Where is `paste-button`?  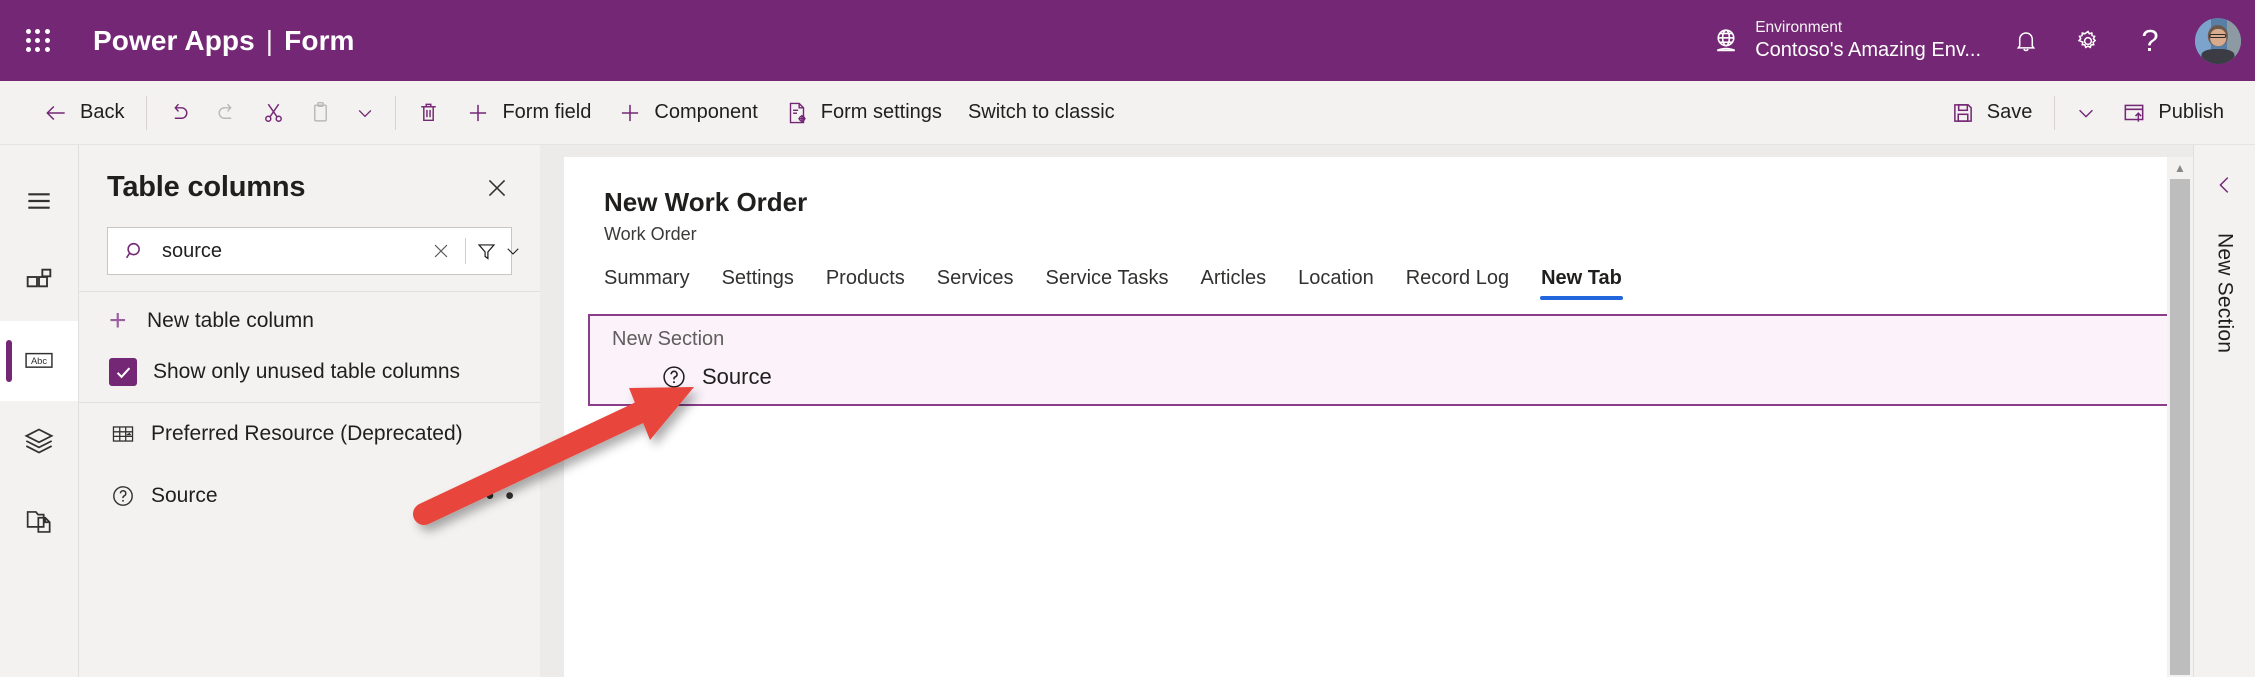 paste-button is located at coordinates (320, 113).